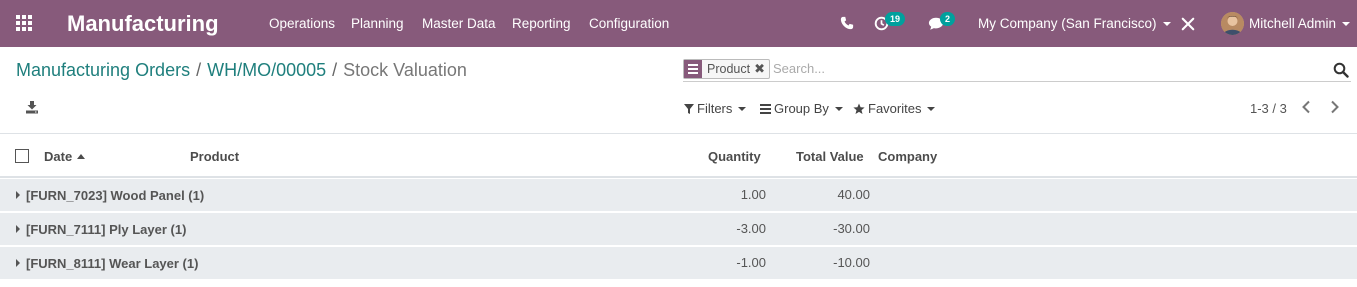 The image size is (1357, 287). What do you see at coordinates (377, 23) in the screenshot?
I see `menu-planning: Planning` at bounding box center [377, 23].